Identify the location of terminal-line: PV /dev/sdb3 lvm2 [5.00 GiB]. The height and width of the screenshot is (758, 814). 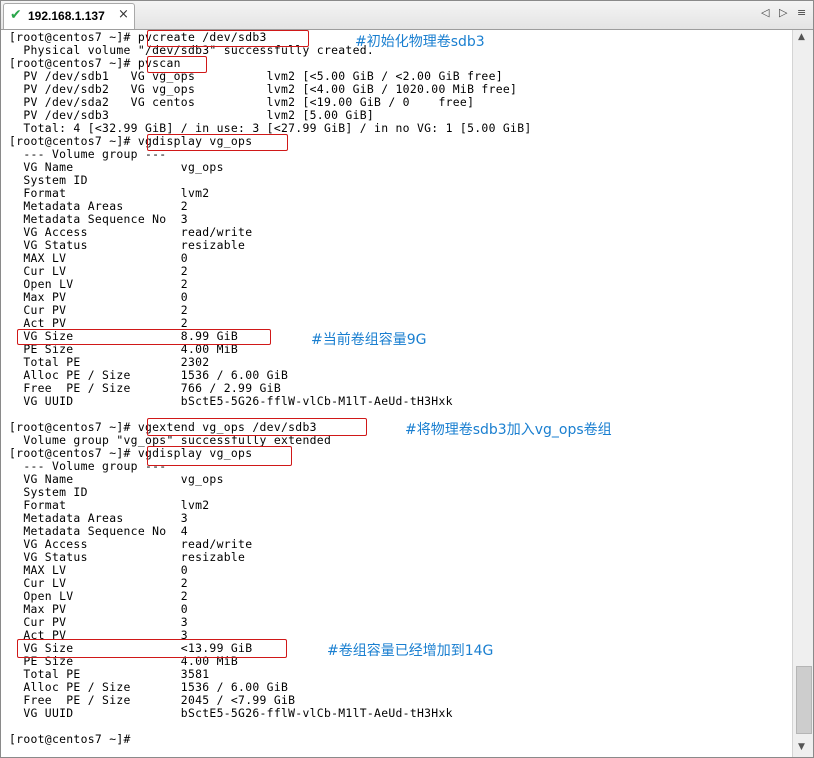
(192, 115).